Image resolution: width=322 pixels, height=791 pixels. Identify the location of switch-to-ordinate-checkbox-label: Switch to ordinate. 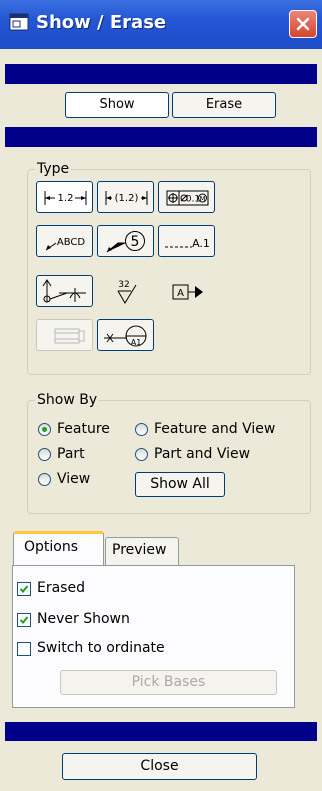
(101, 648).